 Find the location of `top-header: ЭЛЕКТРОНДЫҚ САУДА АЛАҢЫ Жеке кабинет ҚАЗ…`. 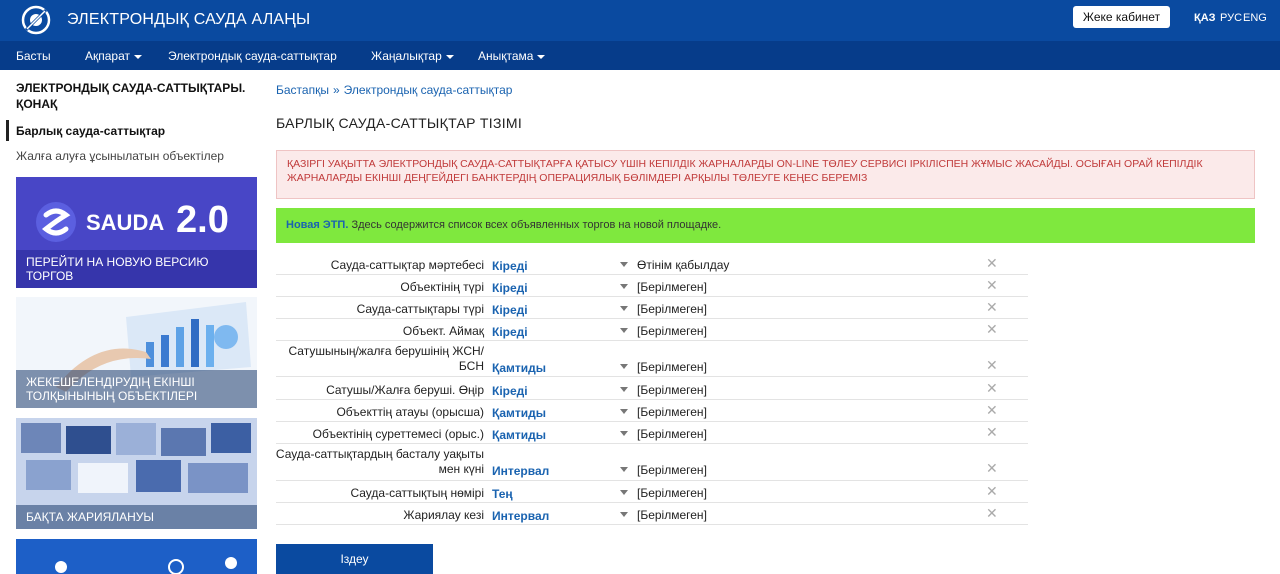

top-header: ЭЛЕКТРОНДЫҚ САУДА АЛАҢЫ Жеке кабинет ҚАЗ… is located at coordinates (640, 20).